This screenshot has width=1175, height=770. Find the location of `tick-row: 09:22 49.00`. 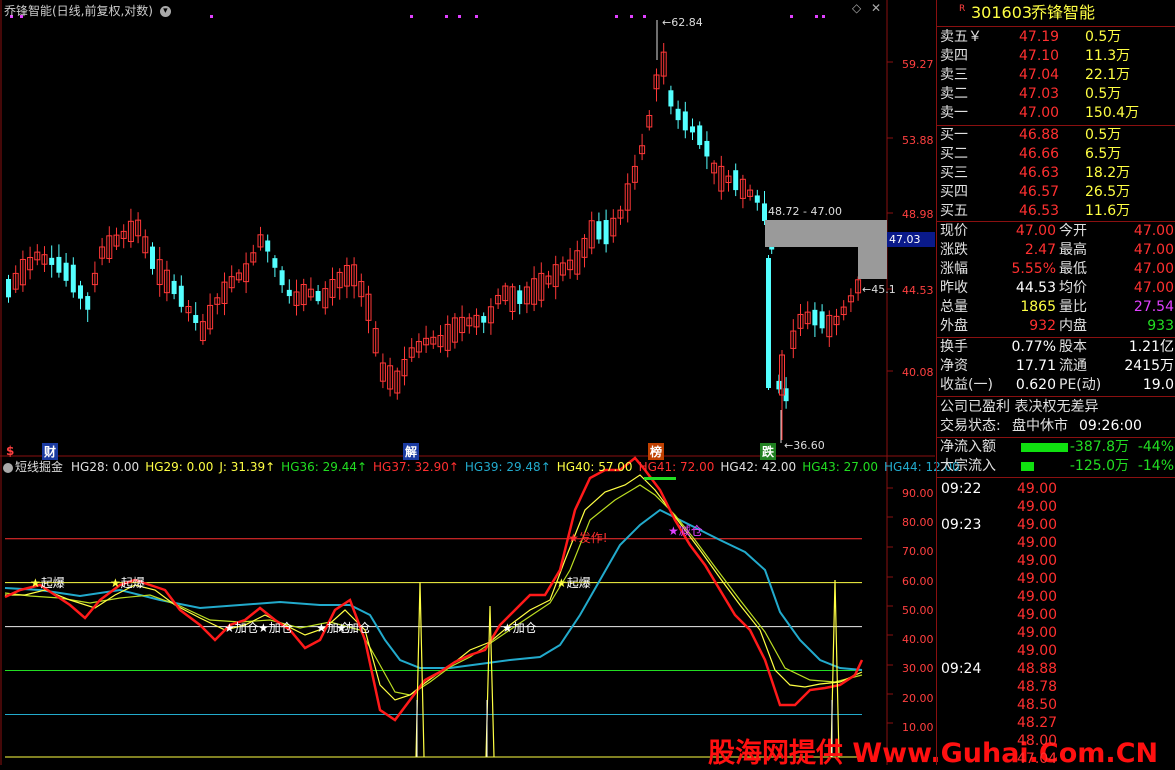

tick-row: 09:22 49.00 is located at coordinates (1056, 489).